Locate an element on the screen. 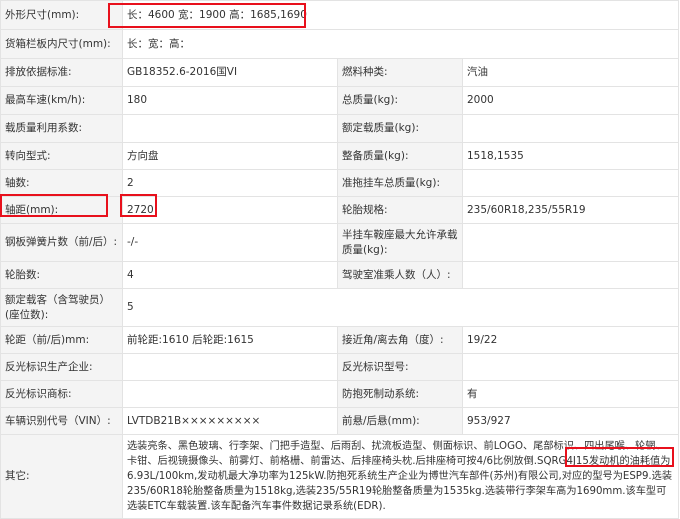 The image size is (680, 519). table-row: 排放依据标准: GB18352.6-2016国VI 燃料种类: 汽油 is located at coordinates (339, 72).